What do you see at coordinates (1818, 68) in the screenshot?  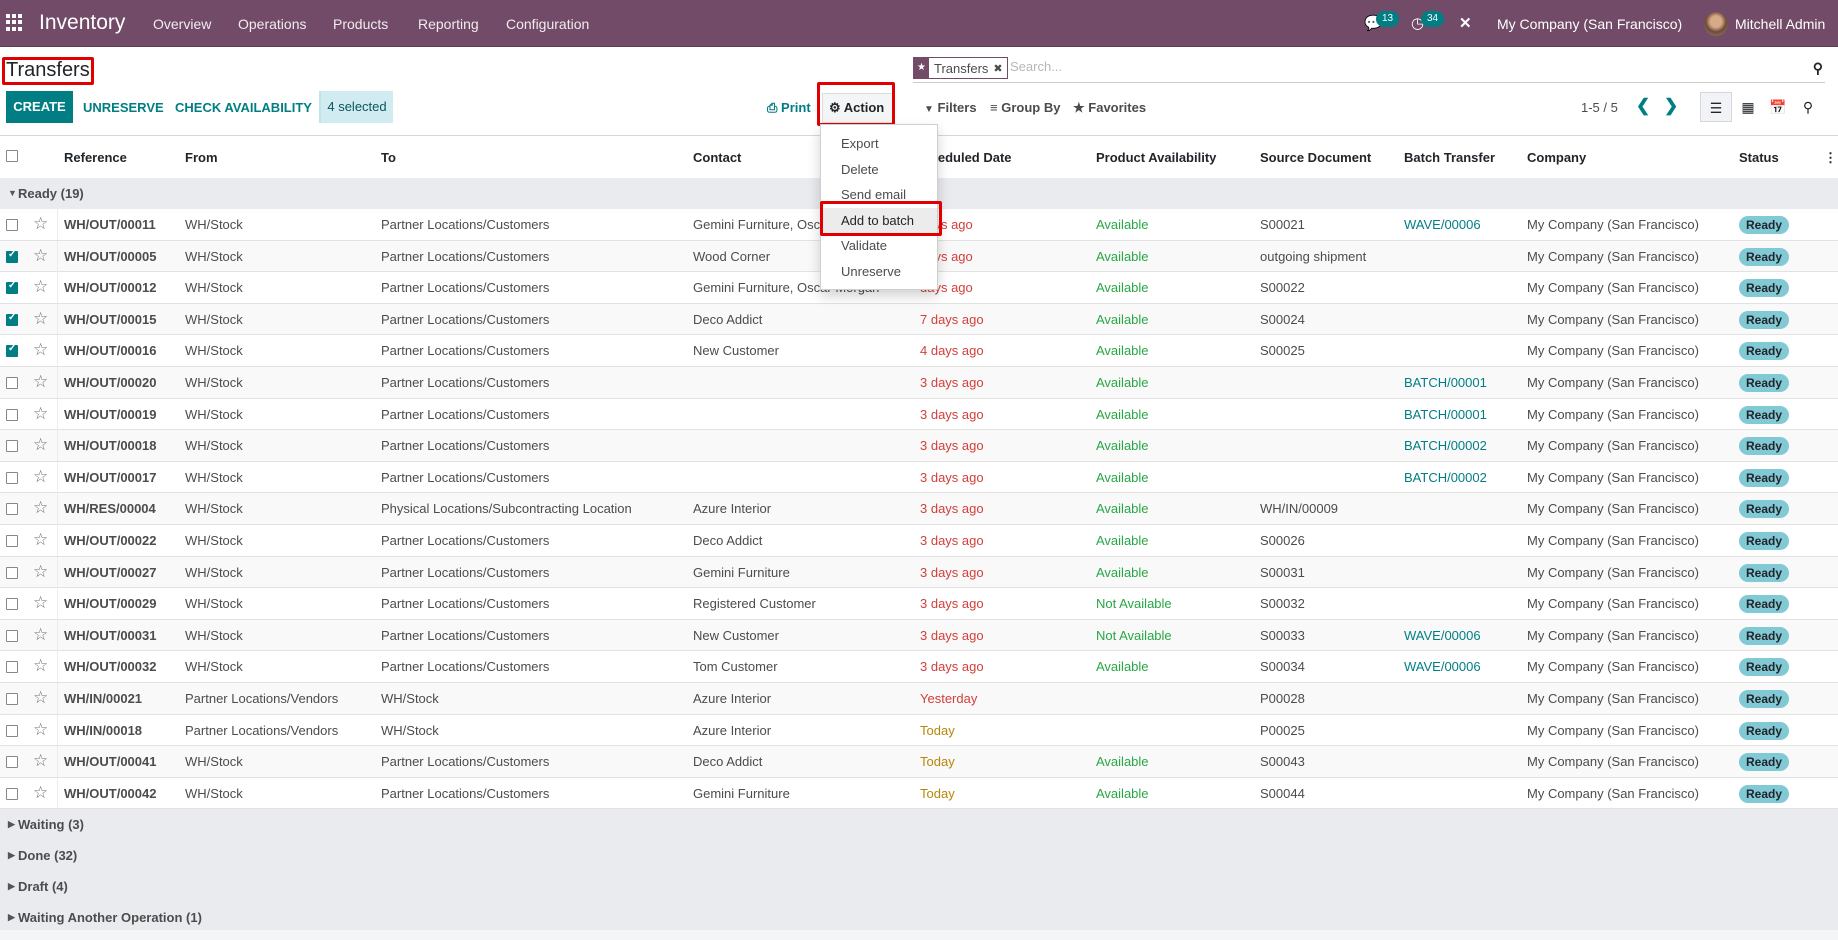 I see `search-icon: ⚲` at bounding box center [1818, 68].